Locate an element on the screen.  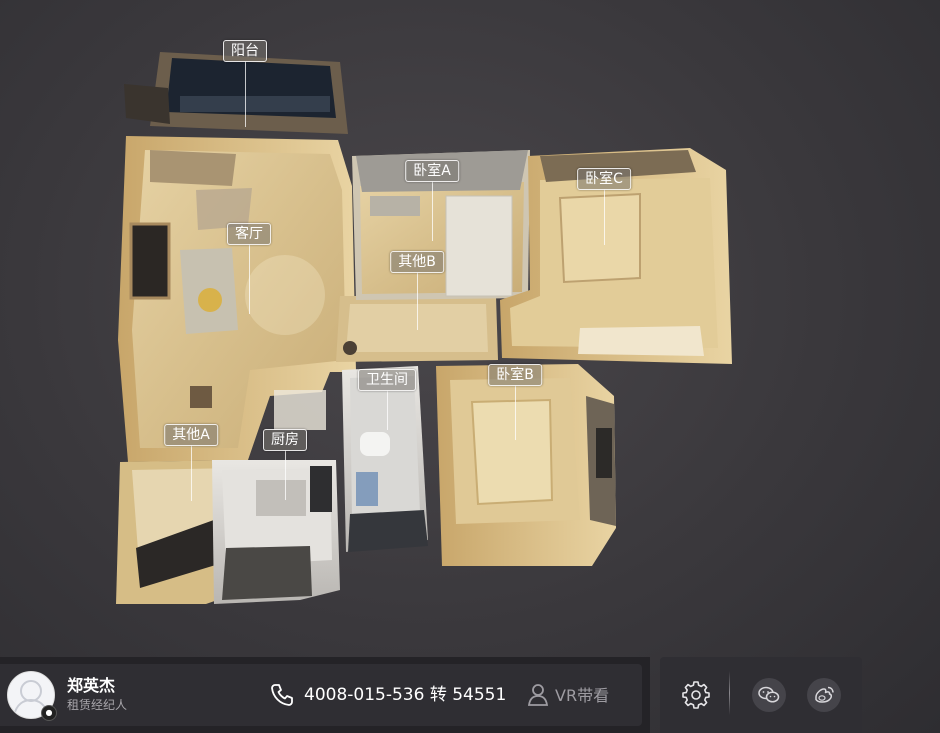
room-bathroom is located at coordinates (385, 459).